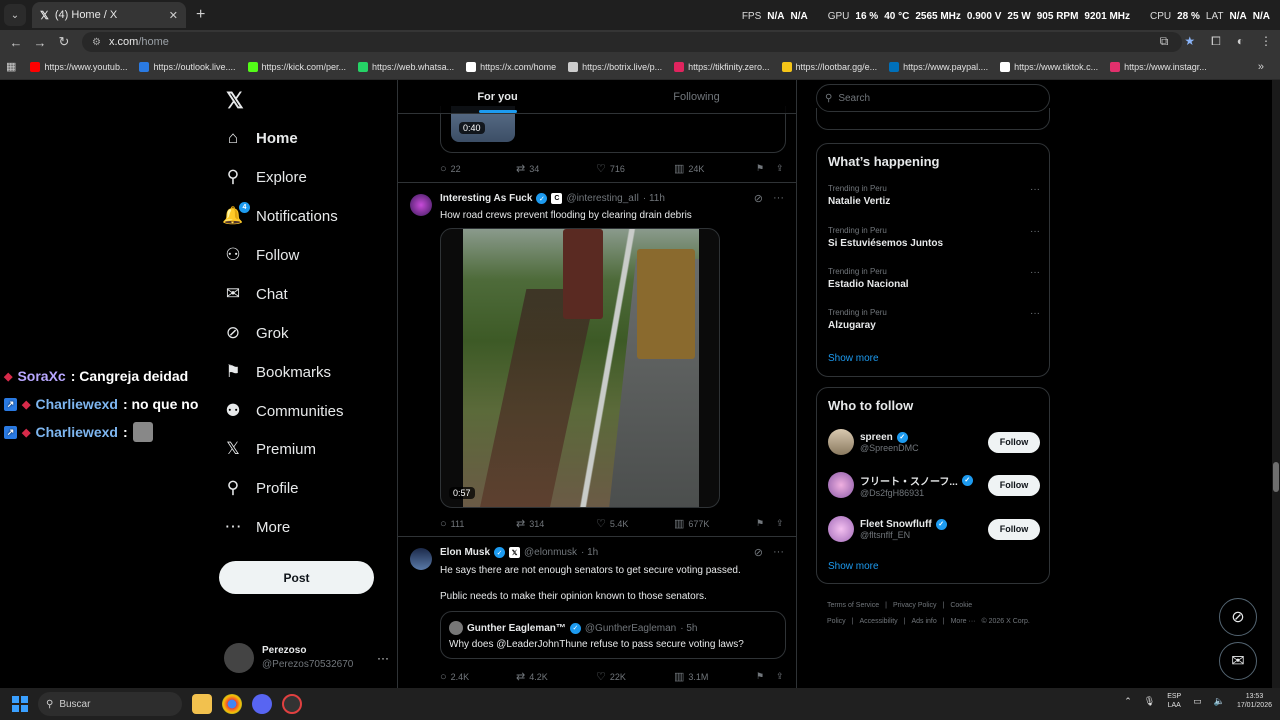 Image resolution: width=1280 pixels, height=720 pixels. Describe the element at coordinates (255, 294) in the screenshot. I see `nav-item-chat: ✉ Chat` at that location.